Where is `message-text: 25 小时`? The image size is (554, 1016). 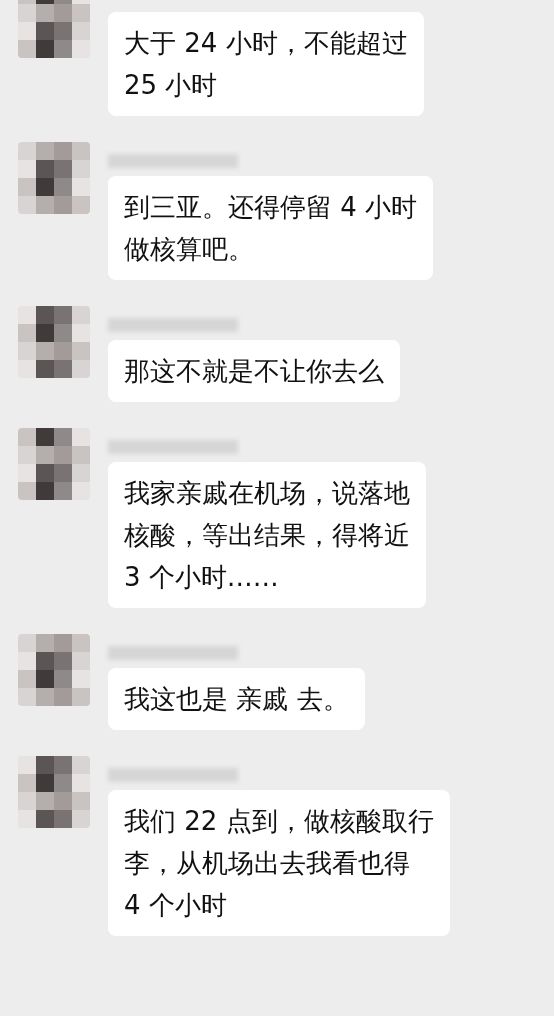
message-text: 25 小时 is located at coordinates (171, 85).